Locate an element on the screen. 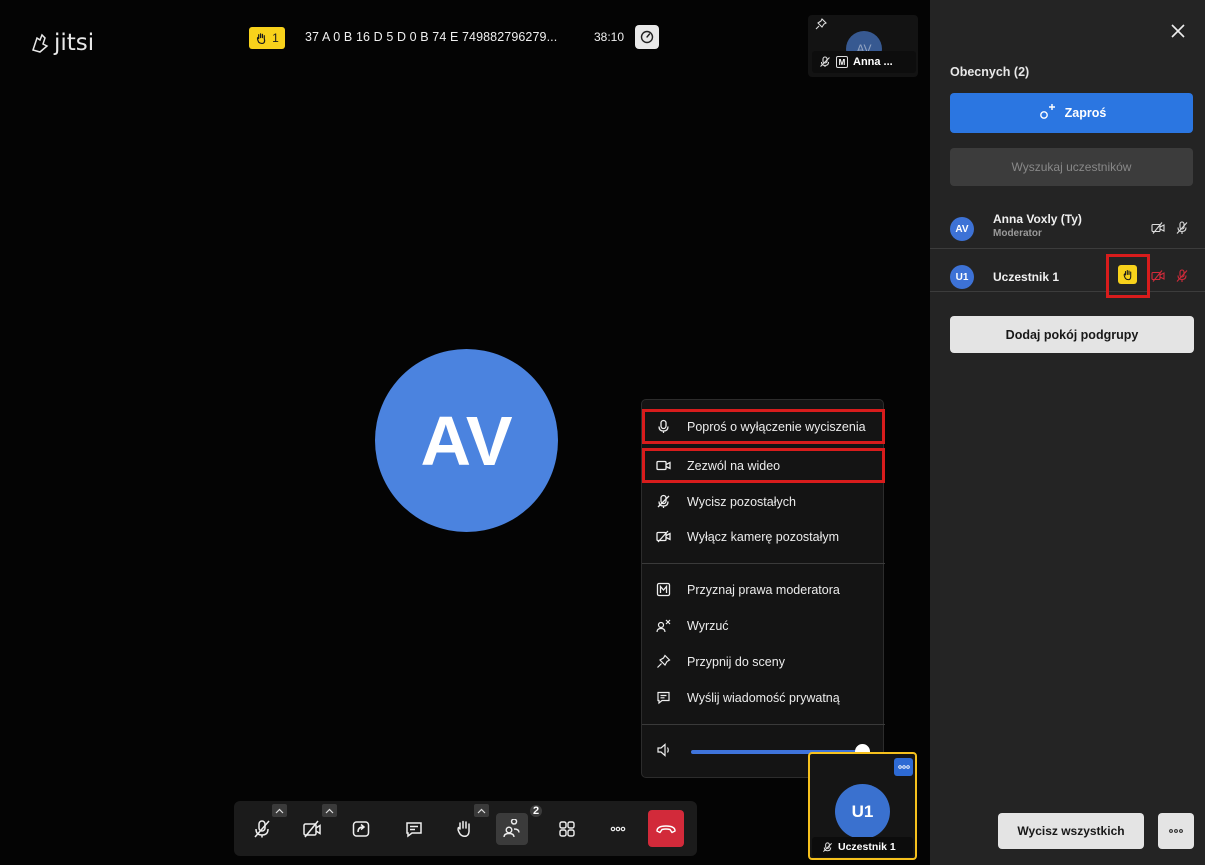  reactions-caret is located at coordinates (481, 810).